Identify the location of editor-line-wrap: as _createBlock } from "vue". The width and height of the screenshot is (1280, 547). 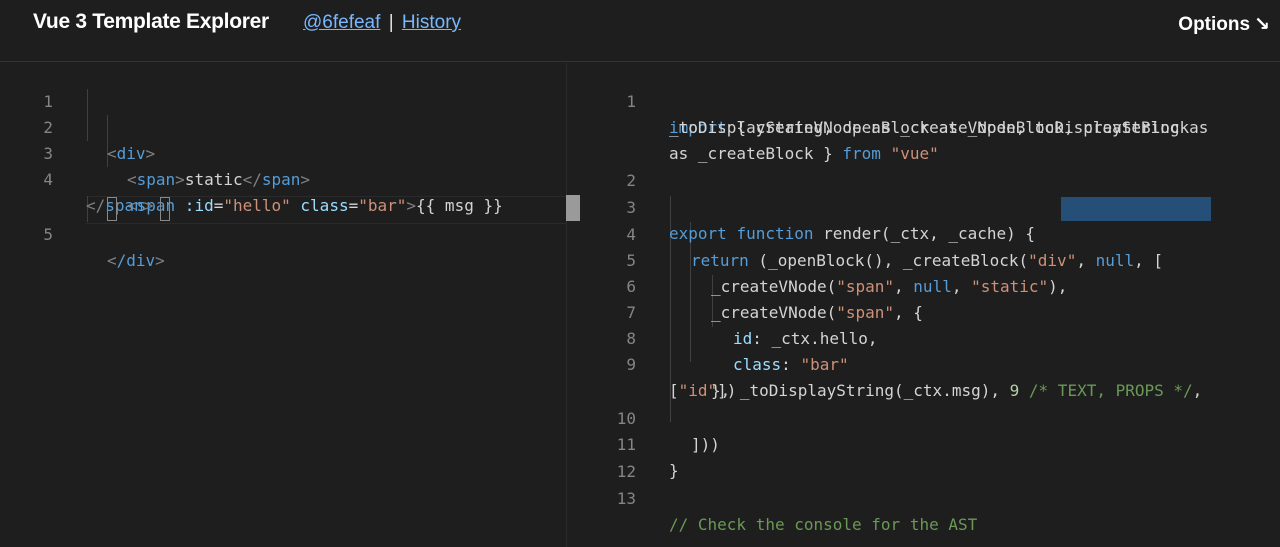
(923, 139).